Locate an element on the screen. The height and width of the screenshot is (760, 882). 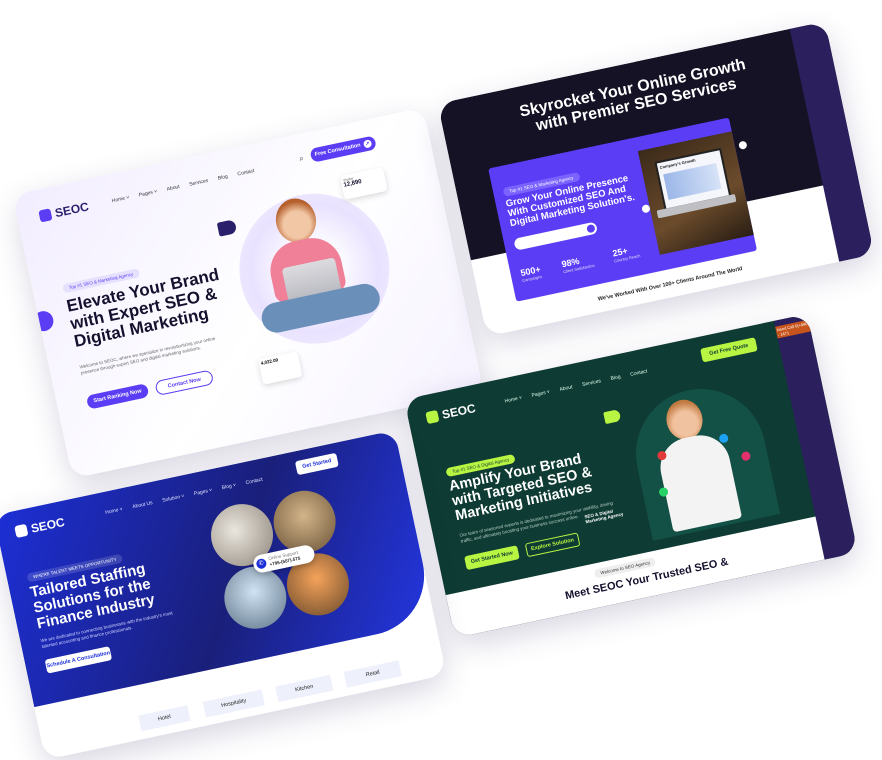
category-label: Kitchen is located at coordinates (304, 688).